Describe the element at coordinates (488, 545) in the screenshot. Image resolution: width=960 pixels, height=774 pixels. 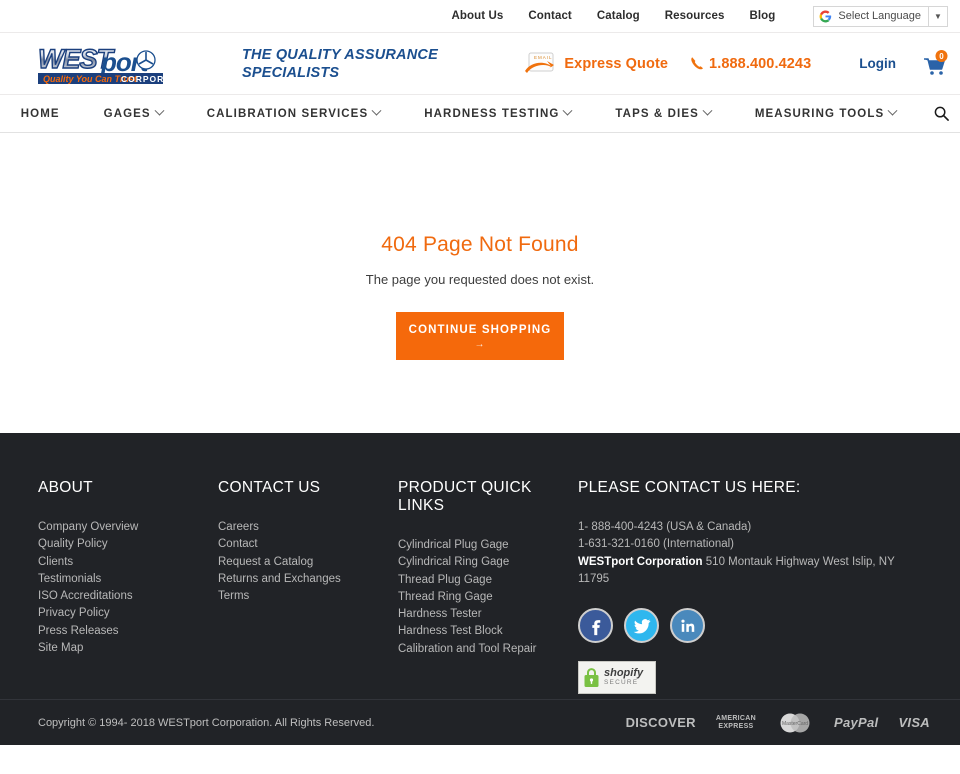
I see `footer-link-cylindrical-plug-gage: Cylindrical Plug Gage` at that location.